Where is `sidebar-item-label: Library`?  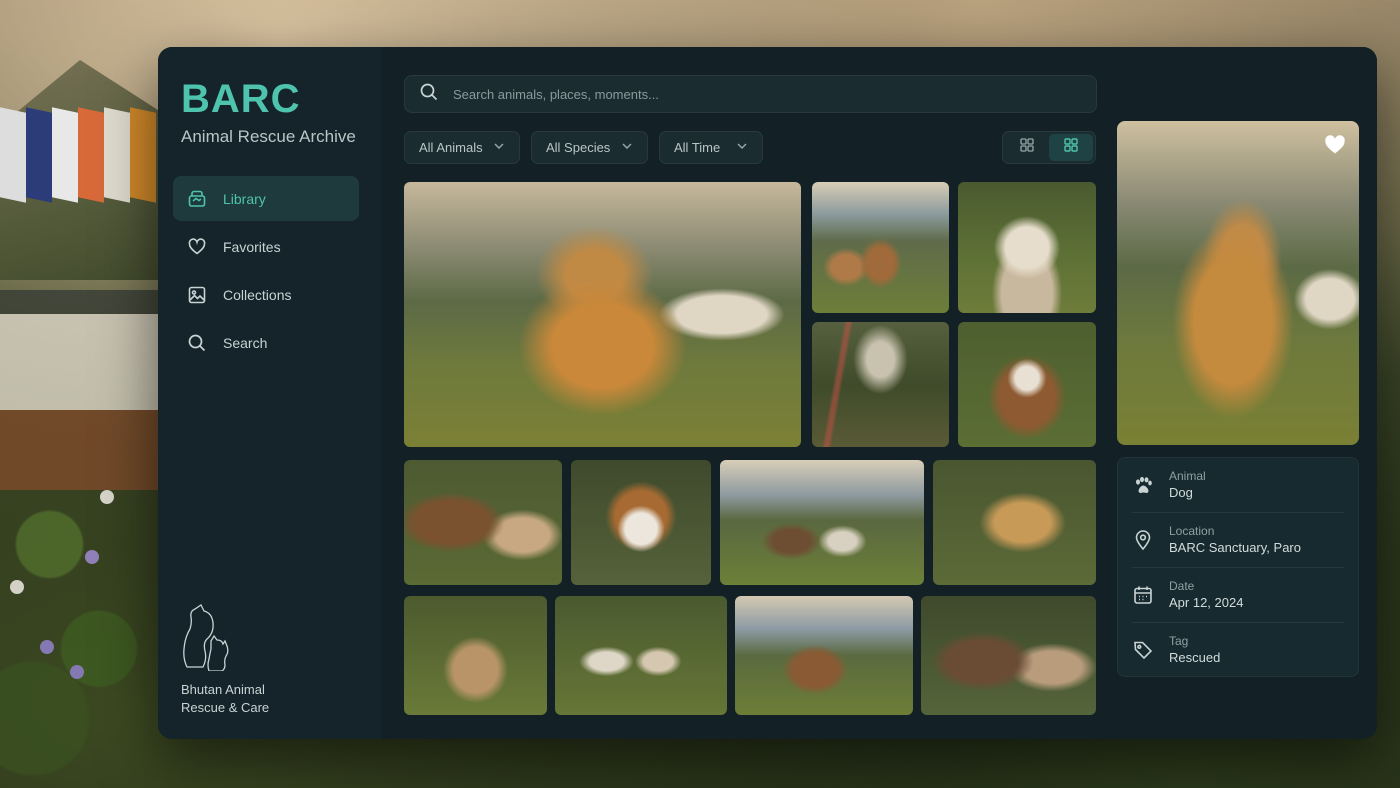
sidebar-item-label: Library is located at coordinates (244, 198).